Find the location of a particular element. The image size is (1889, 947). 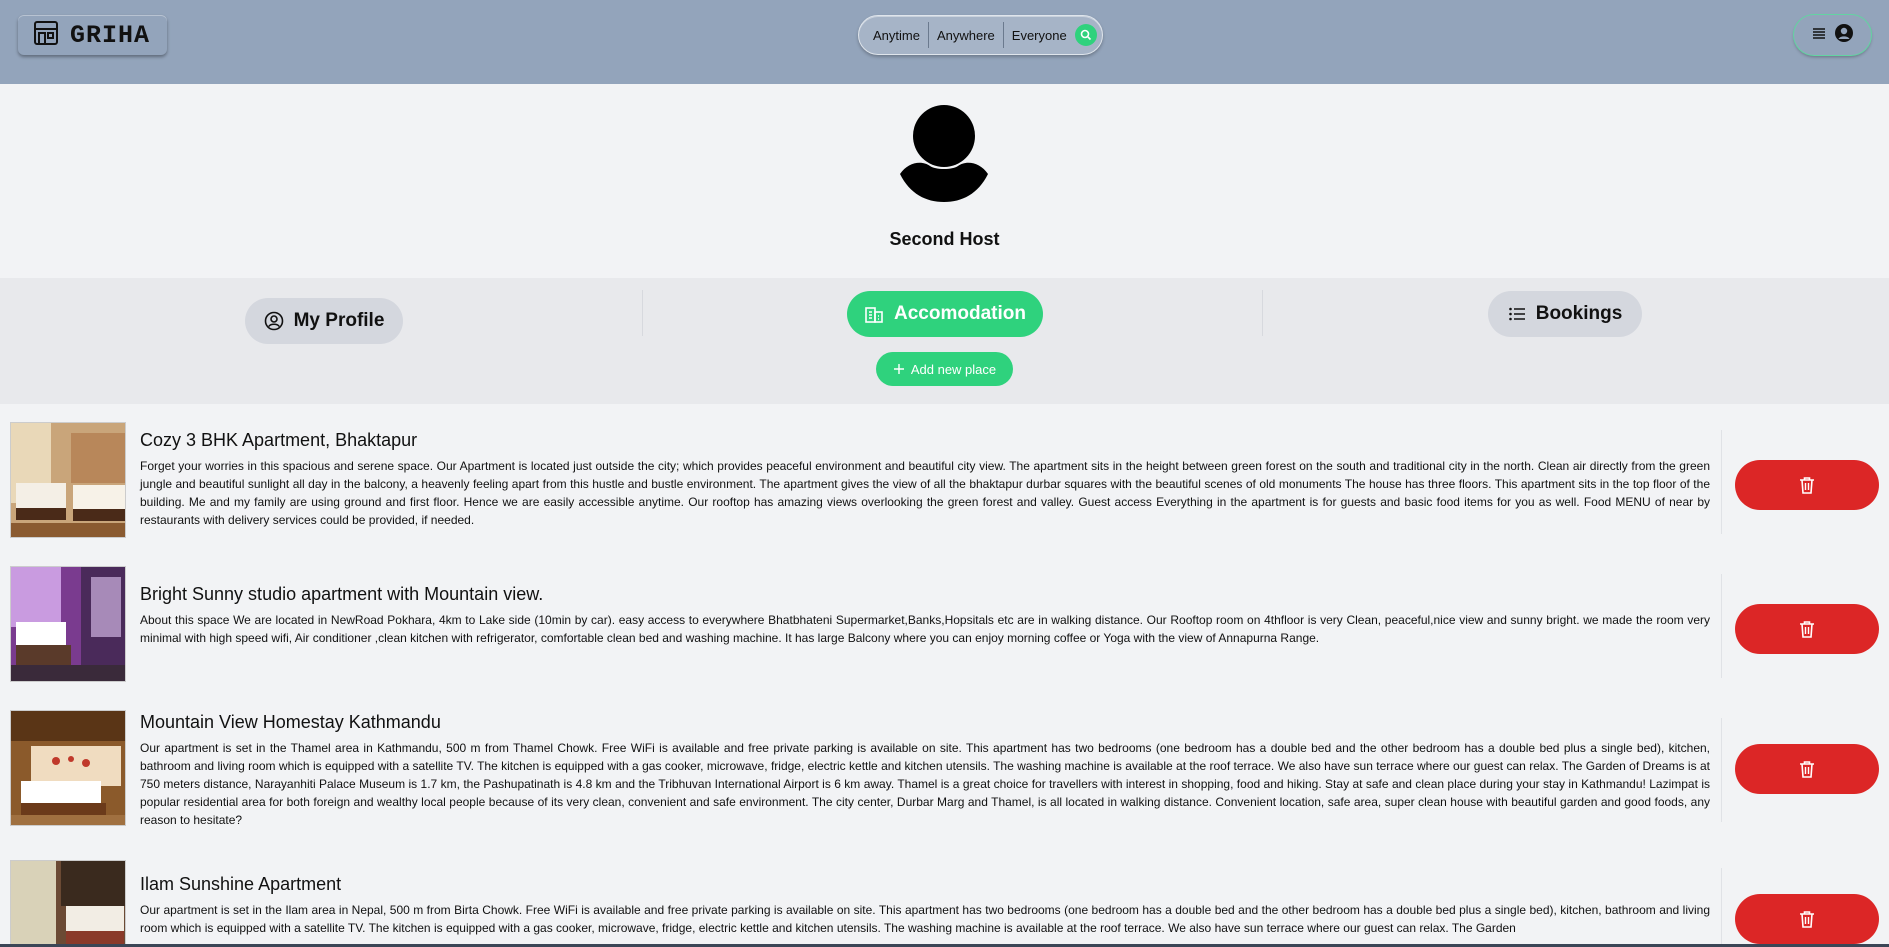

user-menu-button is located at coordinates (1832, 35).